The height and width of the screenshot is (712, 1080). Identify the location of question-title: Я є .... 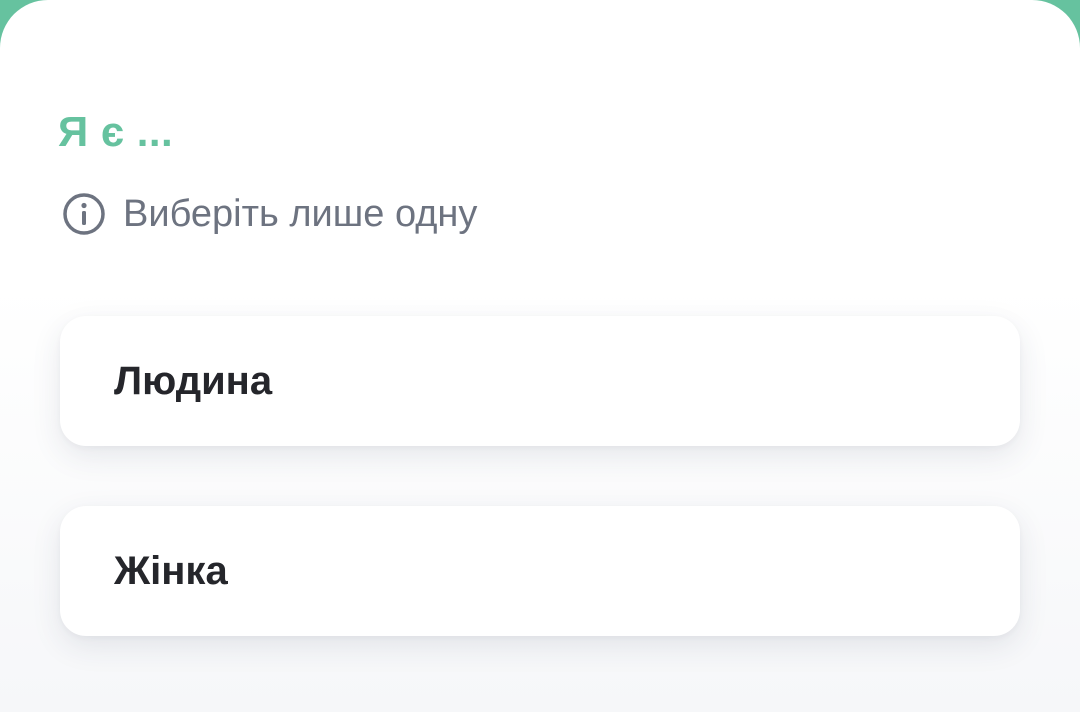
(116, 131).